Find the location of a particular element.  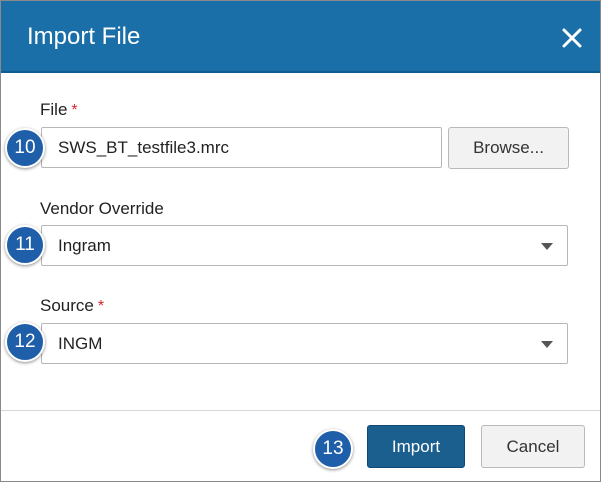

vendor-override-select: Ingram is located at coordinates (304, 245).